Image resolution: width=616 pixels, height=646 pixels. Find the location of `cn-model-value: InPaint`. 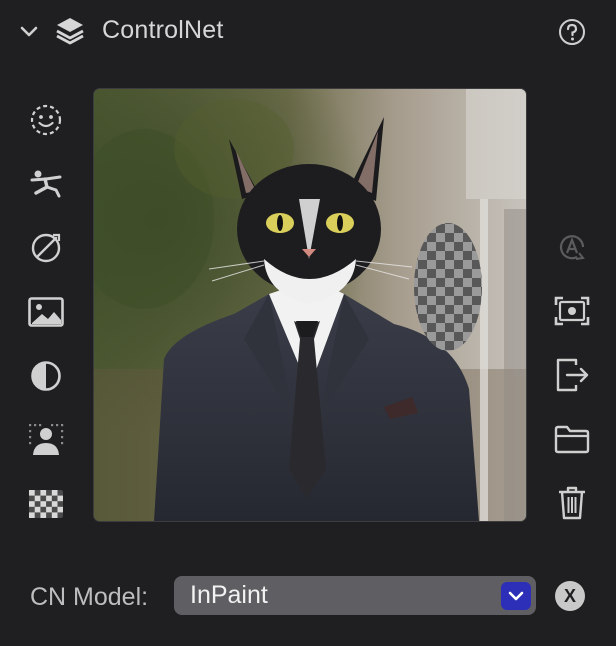

cn-model-value: InPaint is located at coordinates (229, 595).